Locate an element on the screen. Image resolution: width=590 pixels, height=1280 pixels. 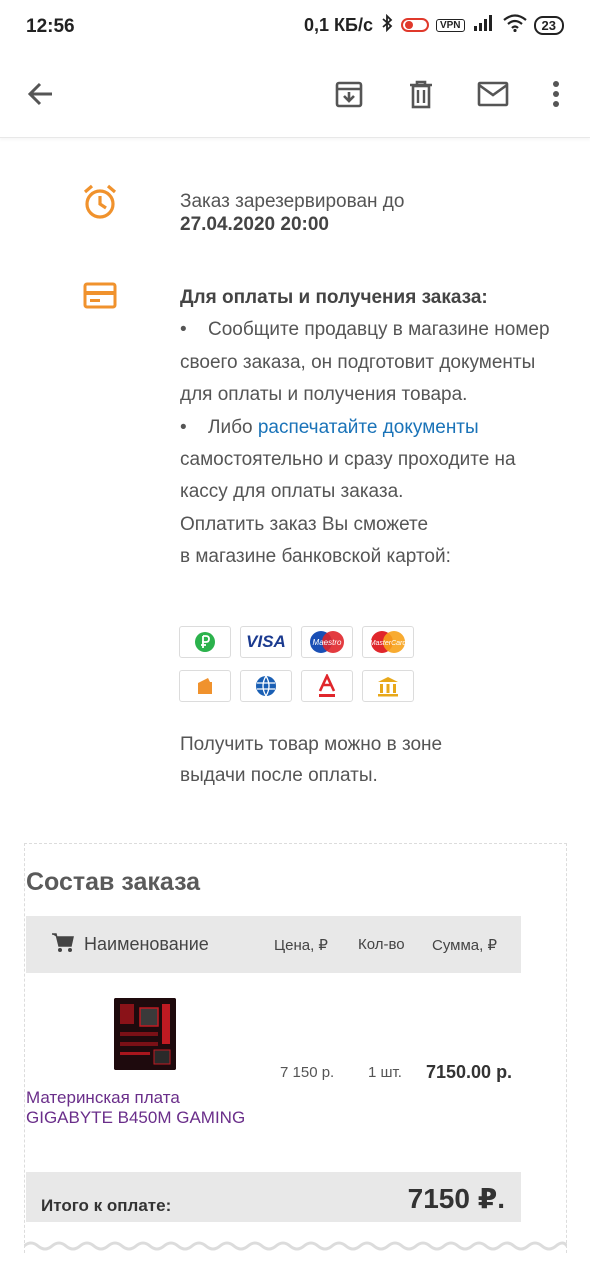
payment-card-icon is located at coordinates (100, 298).